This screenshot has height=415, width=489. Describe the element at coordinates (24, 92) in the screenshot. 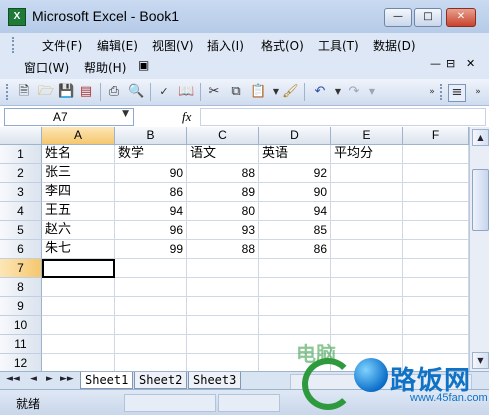

I see `new-icon: 🗎` at that location.